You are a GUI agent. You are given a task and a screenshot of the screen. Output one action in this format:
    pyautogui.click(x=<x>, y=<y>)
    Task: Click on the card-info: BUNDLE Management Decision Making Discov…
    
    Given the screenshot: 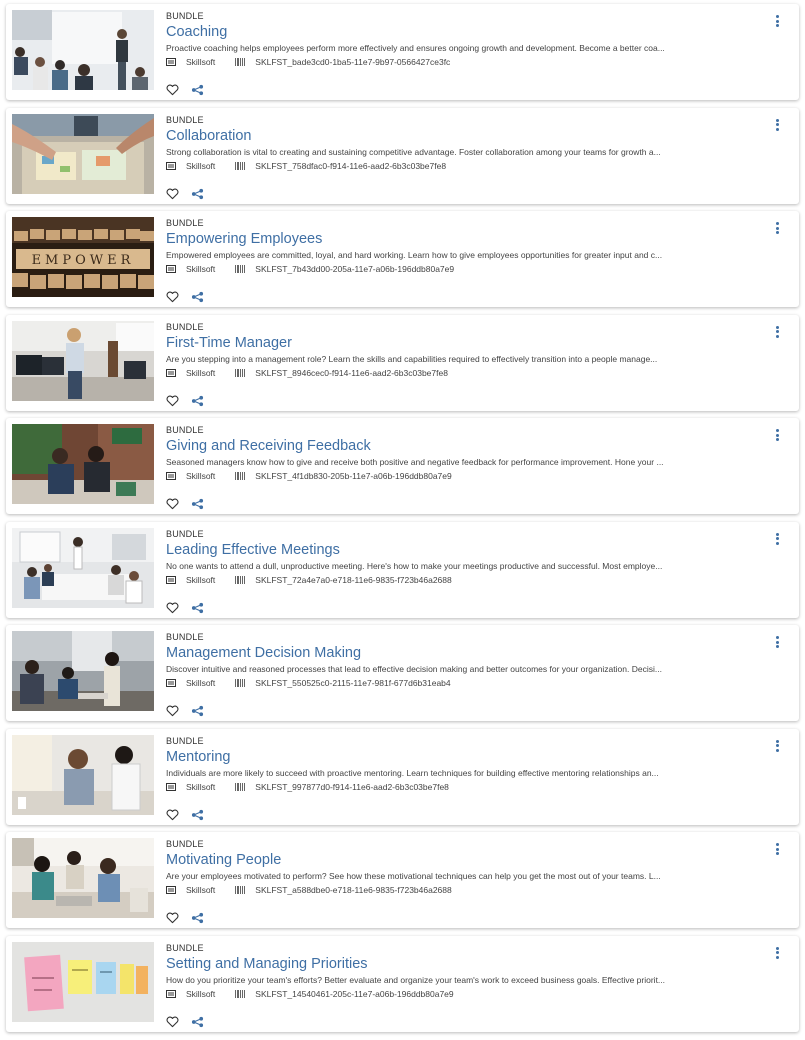 What is the action you would take?
    pyautogui.click(x=461, y=660)
    